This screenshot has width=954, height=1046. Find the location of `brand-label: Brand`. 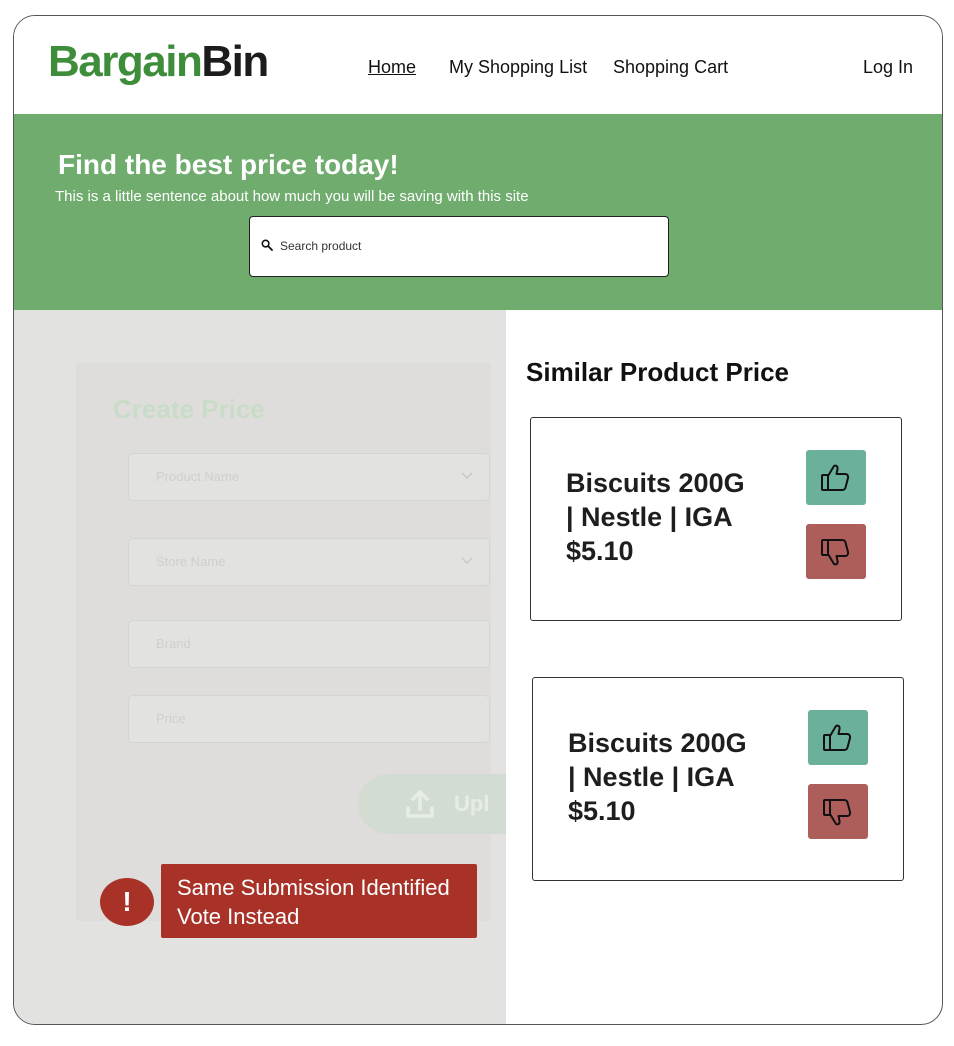

brand-label: Brand is located at coordinates (173, 643).